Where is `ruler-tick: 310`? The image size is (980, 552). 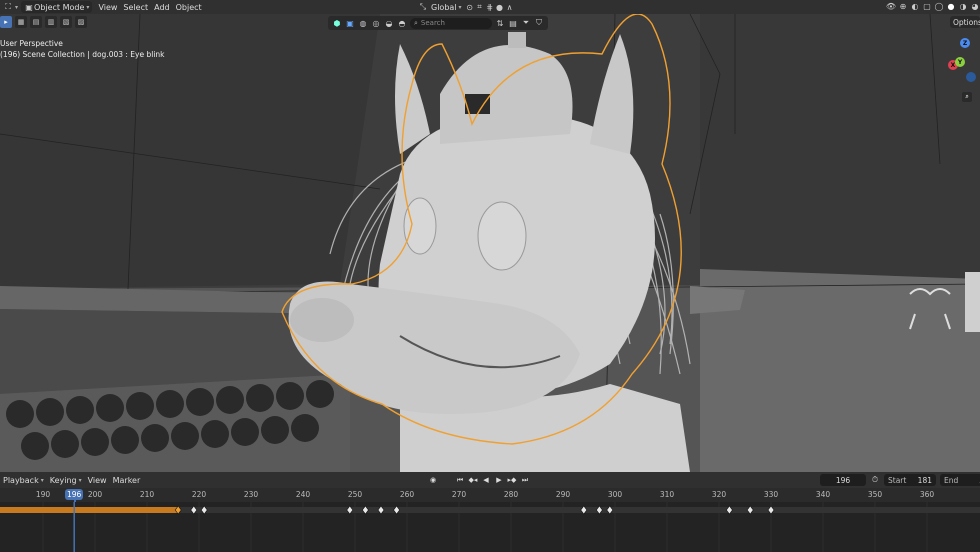
ruler-tick: 310 is located at coordinates (667, 494).